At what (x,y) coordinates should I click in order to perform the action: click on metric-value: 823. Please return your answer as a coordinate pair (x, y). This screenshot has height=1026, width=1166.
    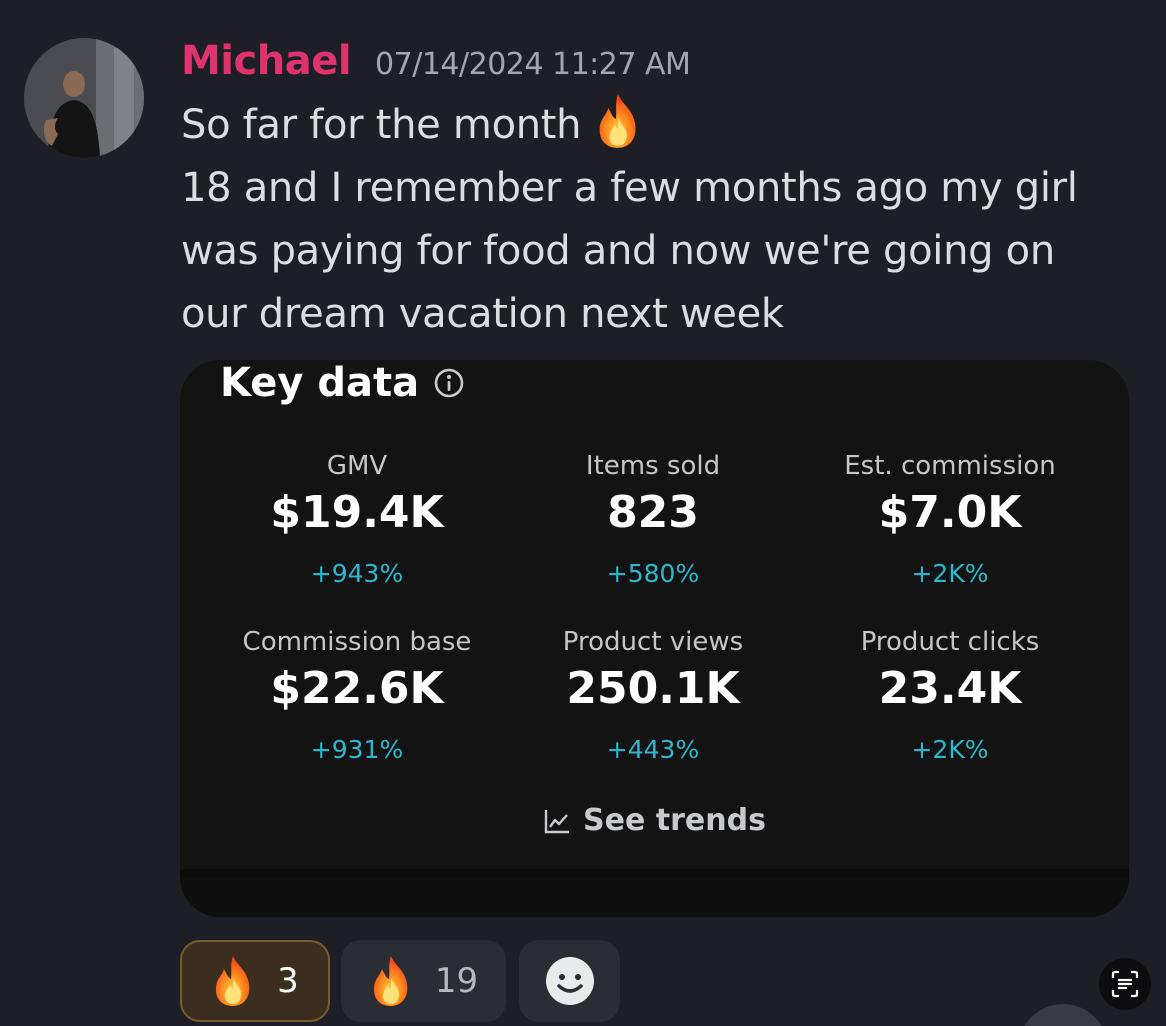
    Looking at the image, I should click on (653, 512).